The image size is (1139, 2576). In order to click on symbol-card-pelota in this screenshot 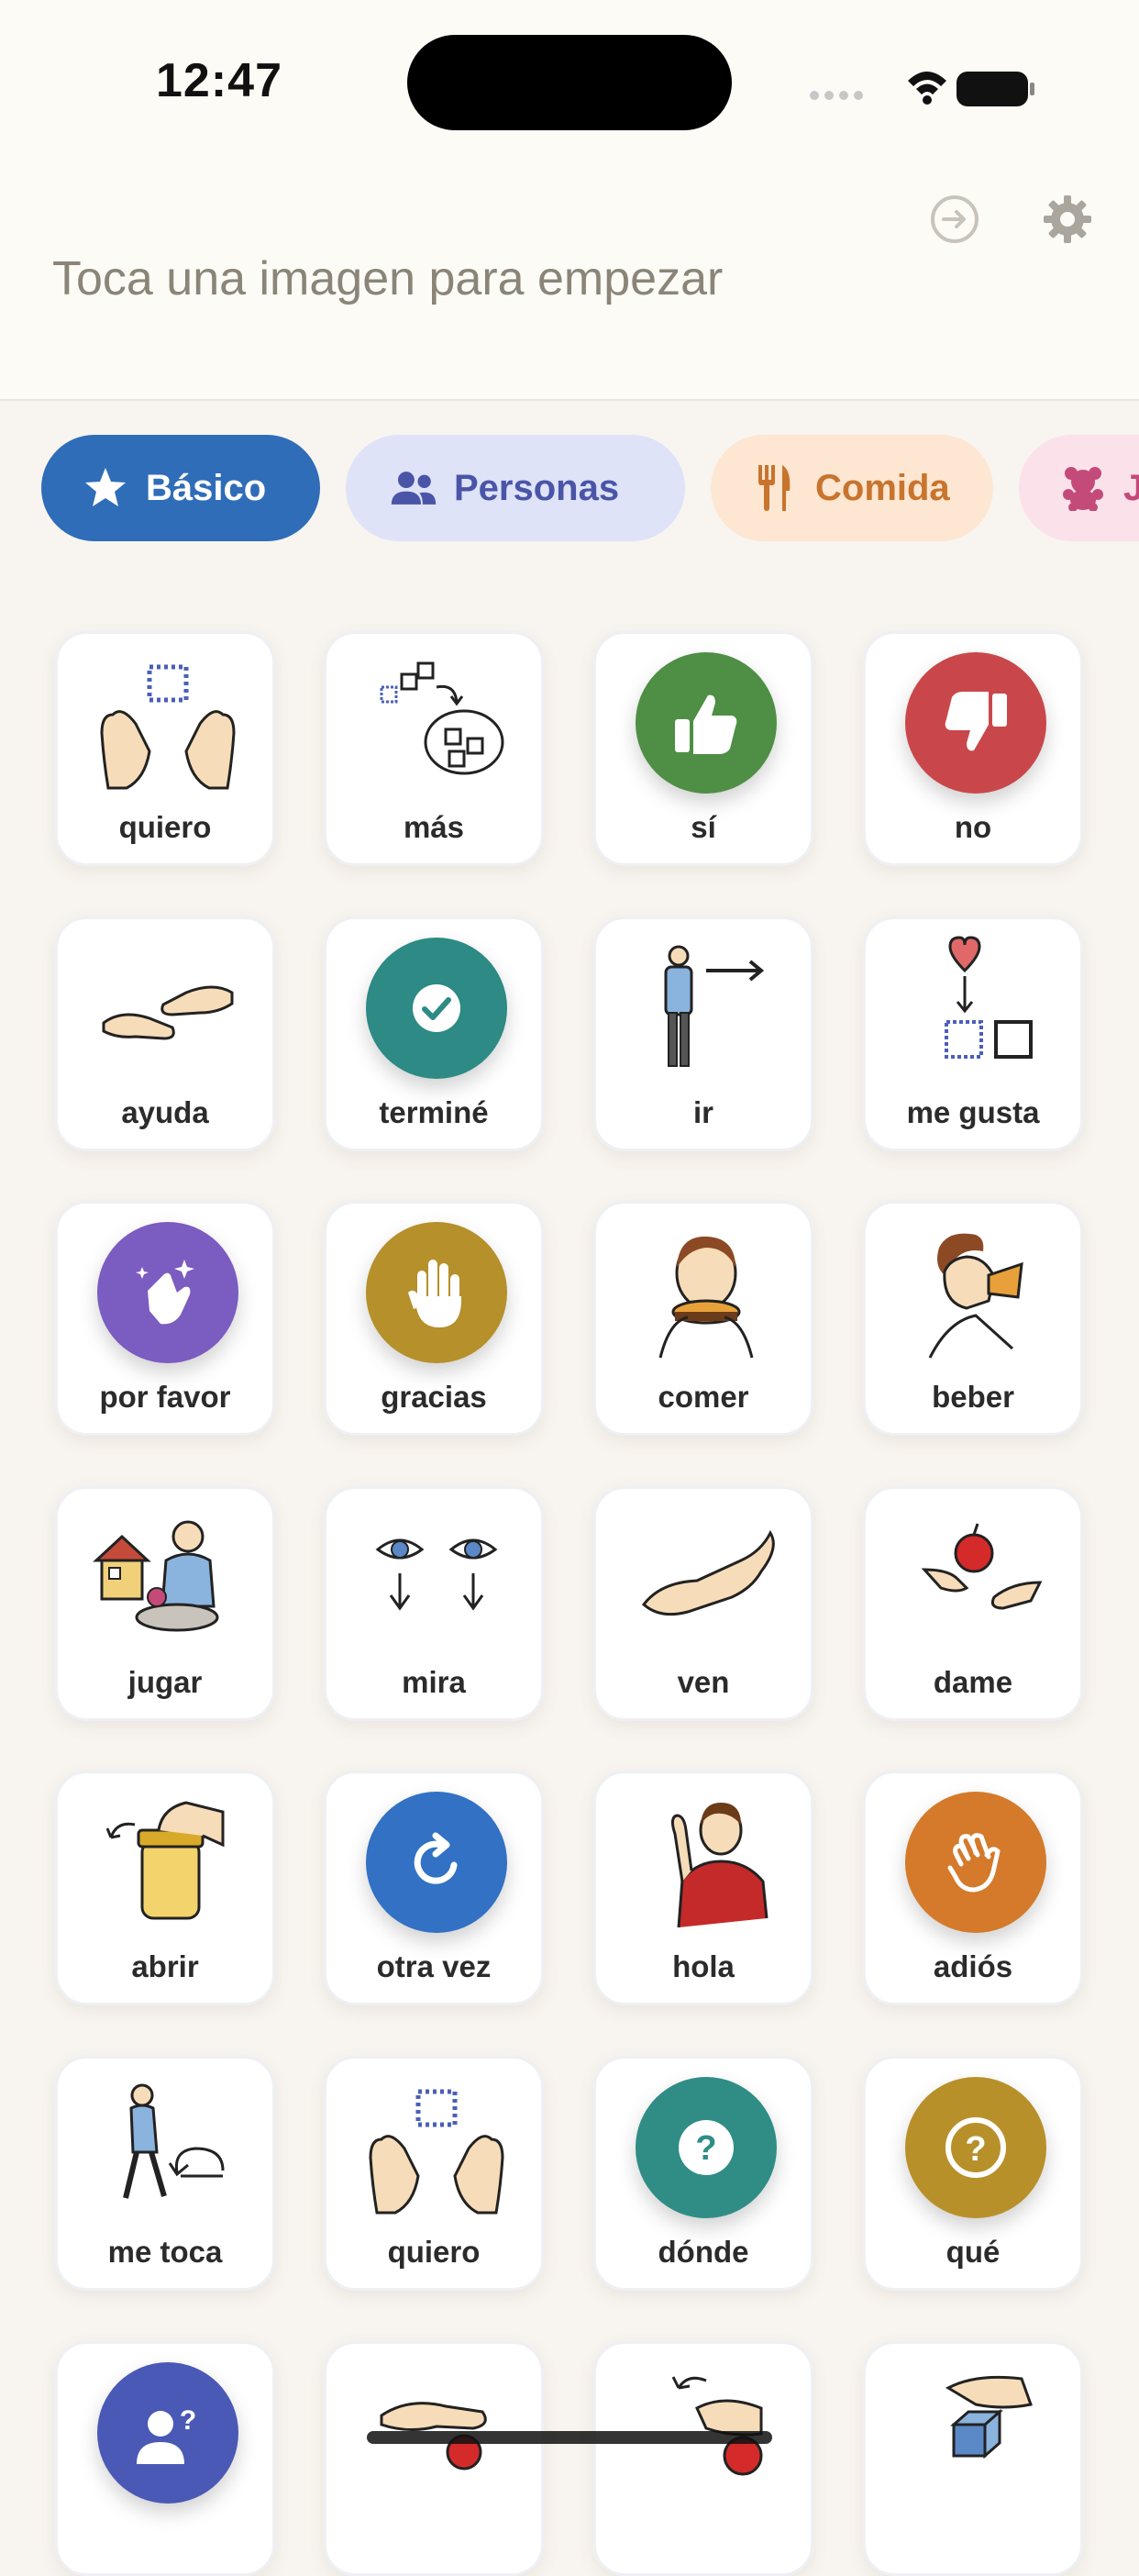, I will do `click(434, 2458)`.